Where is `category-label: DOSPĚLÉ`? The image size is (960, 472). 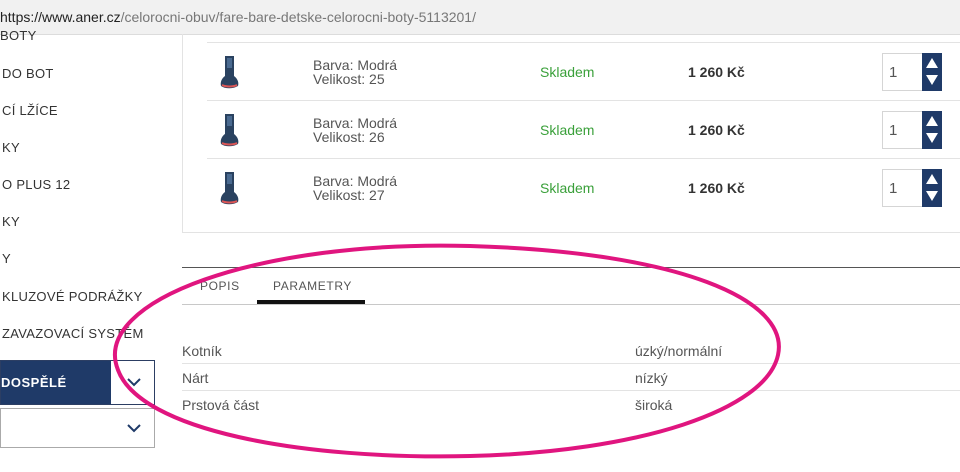 category-label: DOSPĚLÉ is located at coordinates (56, 382).